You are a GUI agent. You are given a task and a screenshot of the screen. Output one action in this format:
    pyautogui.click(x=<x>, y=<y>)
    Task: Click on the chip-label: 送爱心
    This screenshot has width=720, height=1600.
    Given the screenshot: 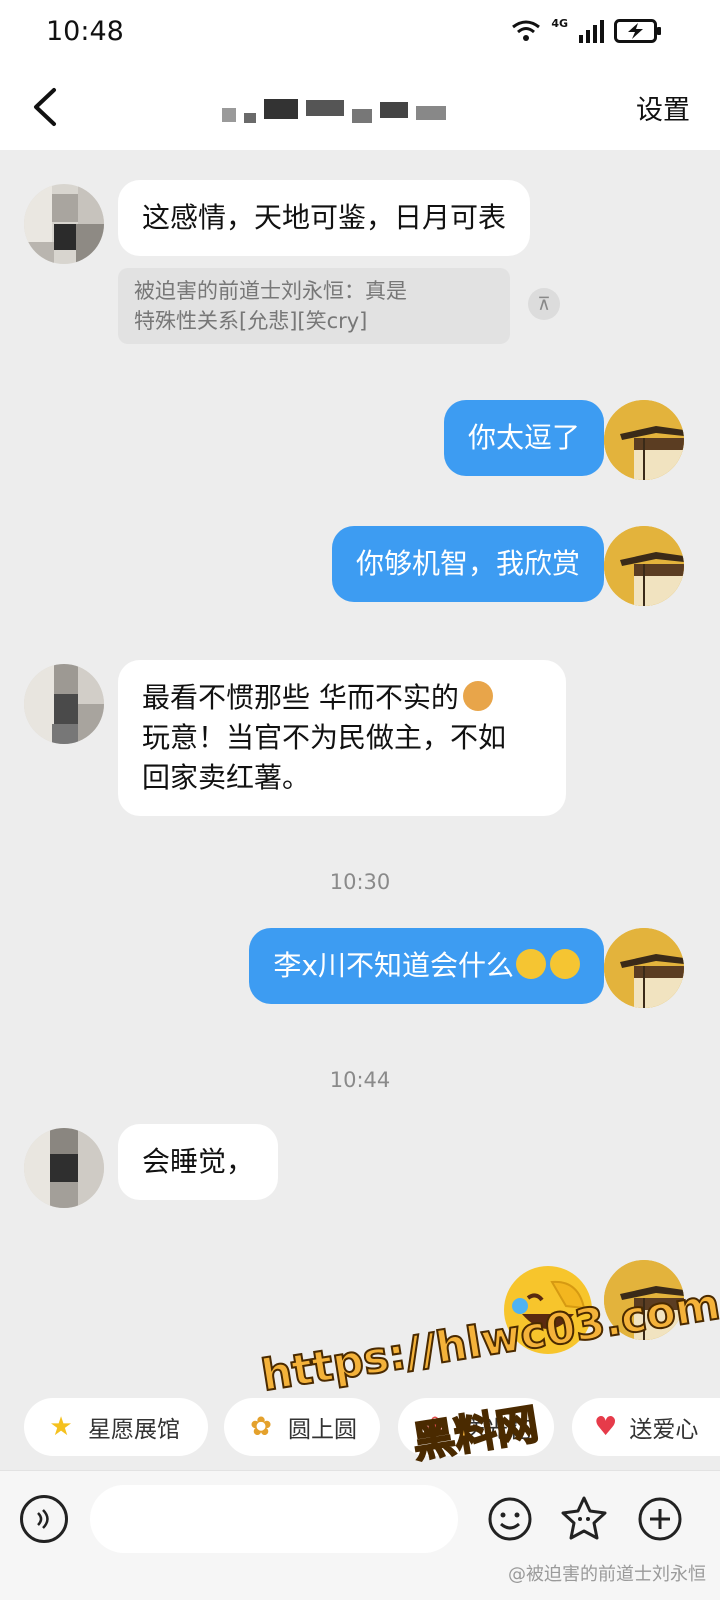 What is the action you would take?
    pyautogui.click(x=664, y=1430)
    